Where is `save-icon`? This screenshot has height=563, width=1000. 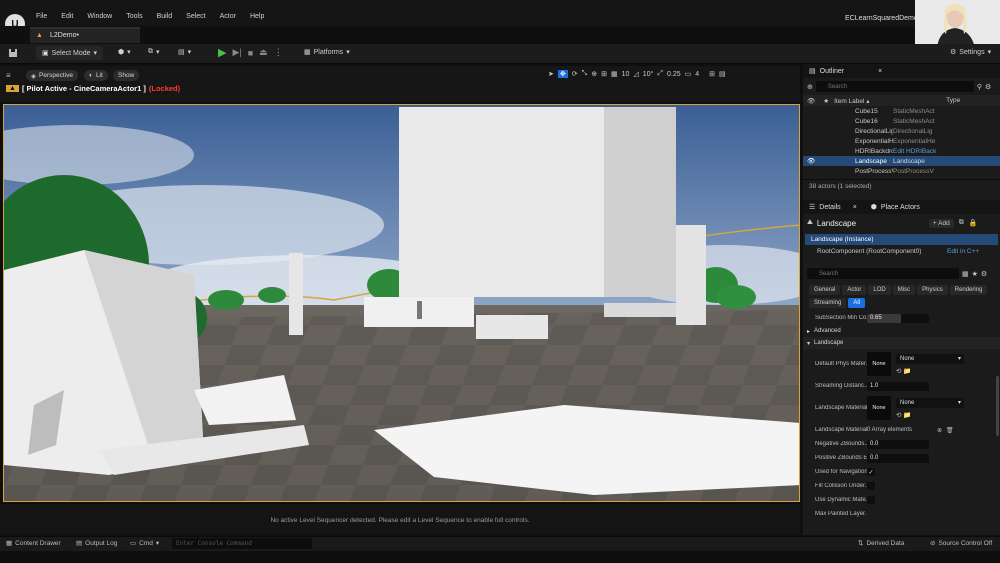
save-icon is located at coordinates (13, 53).